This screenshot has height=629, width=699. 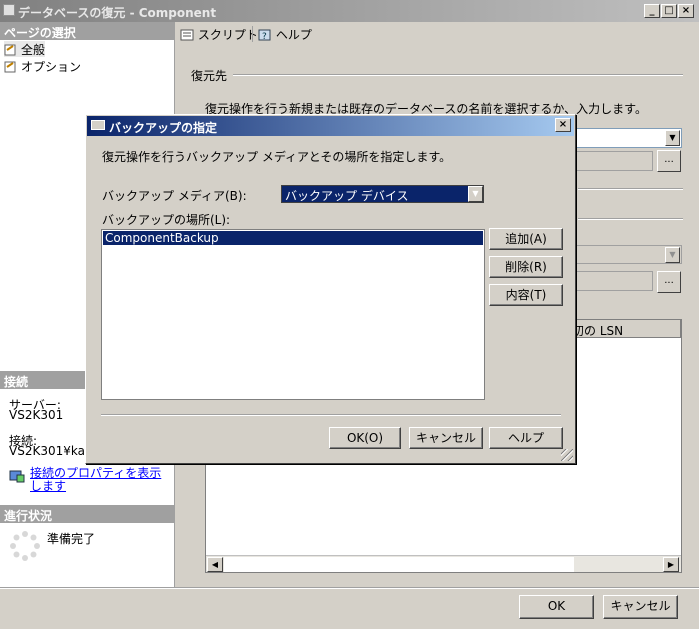 What do you see at coordinates (117, 13) in the screenshot?
I see `window-title: データベースの復元 - Component` at bounding box center [117, 13].